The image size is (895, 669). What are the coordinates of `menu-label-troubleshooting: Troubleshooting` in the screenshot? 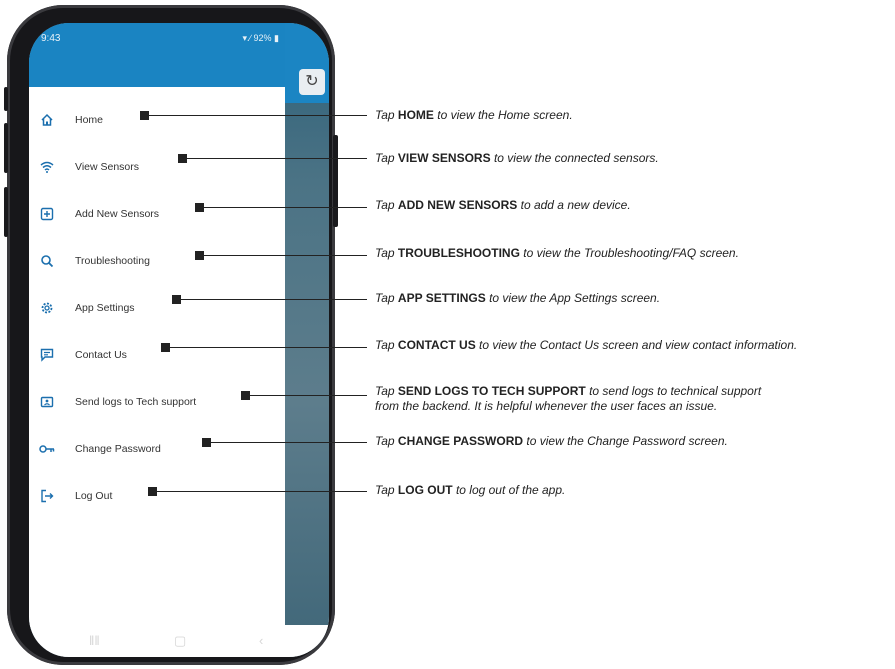 It's located at (112, 261).